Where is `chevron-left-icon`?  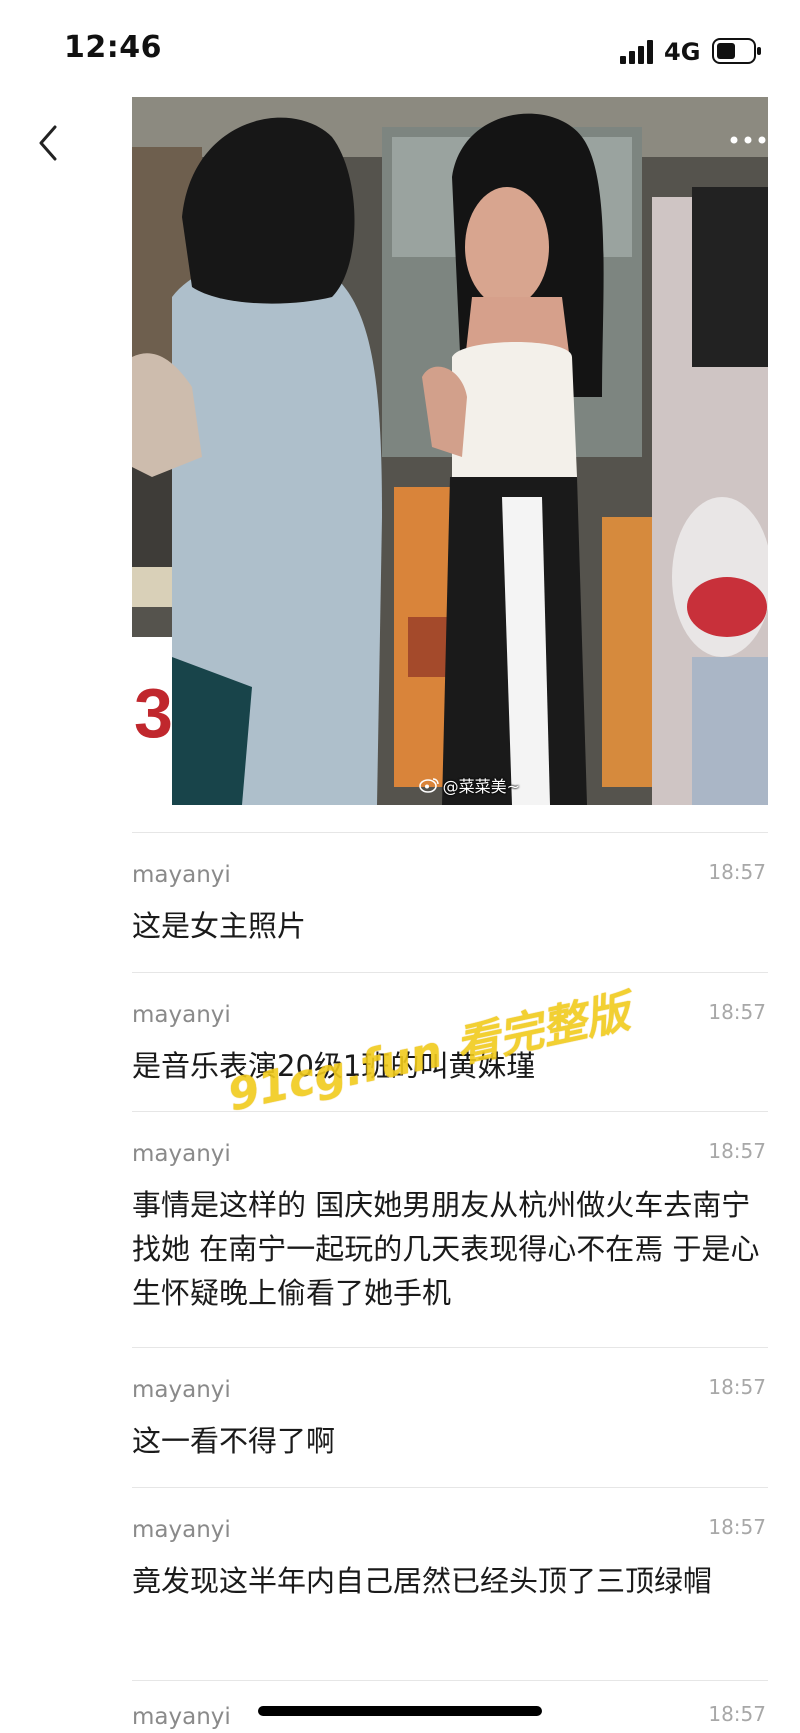 chevron-left-icon is located at coordinates (48, 143).